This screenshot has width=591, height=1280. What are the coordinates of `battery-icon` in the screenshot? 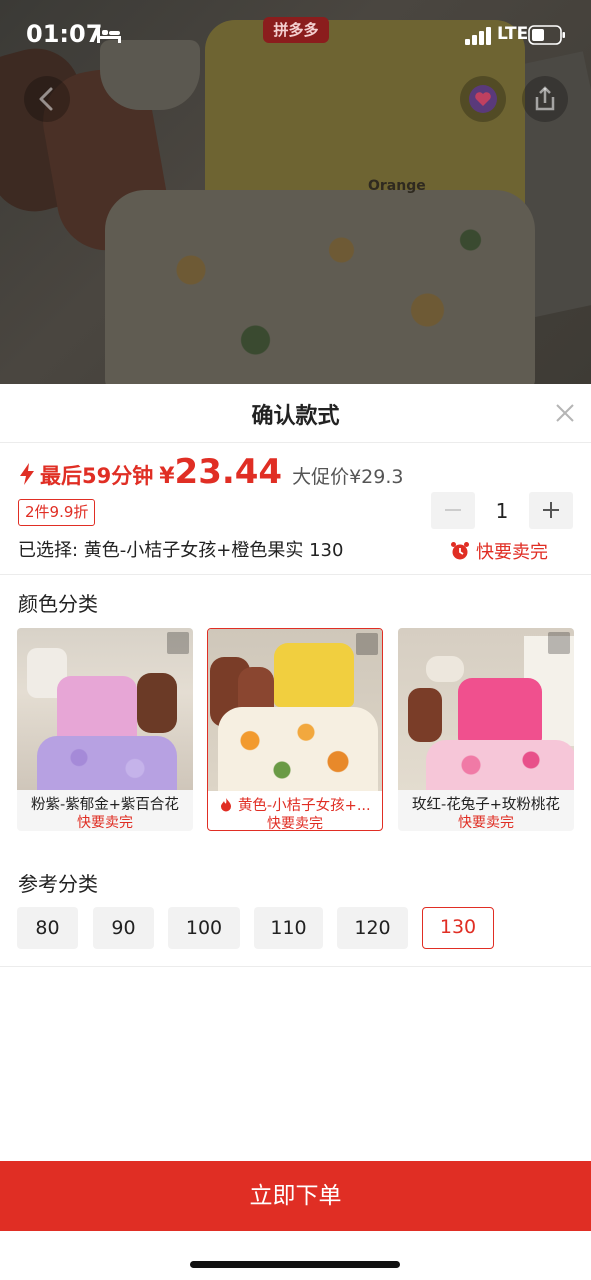 It's located at (546, 35).